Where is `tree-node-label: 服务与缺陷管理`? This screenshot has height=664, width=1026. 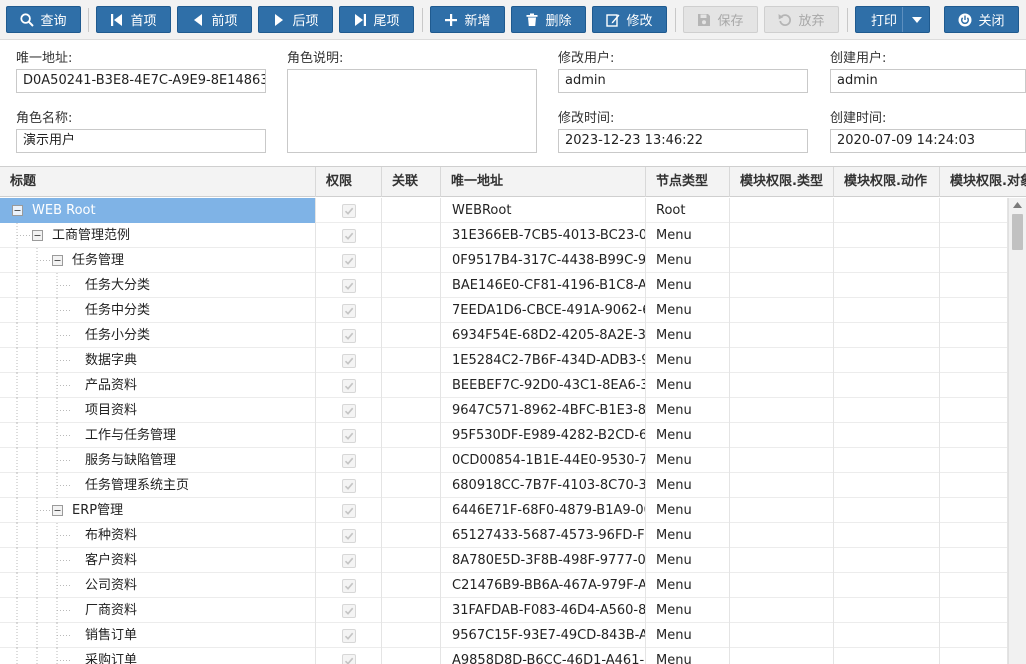
tree-node-label: 服务与缺陷管理 is located at coordinates (131, 460).